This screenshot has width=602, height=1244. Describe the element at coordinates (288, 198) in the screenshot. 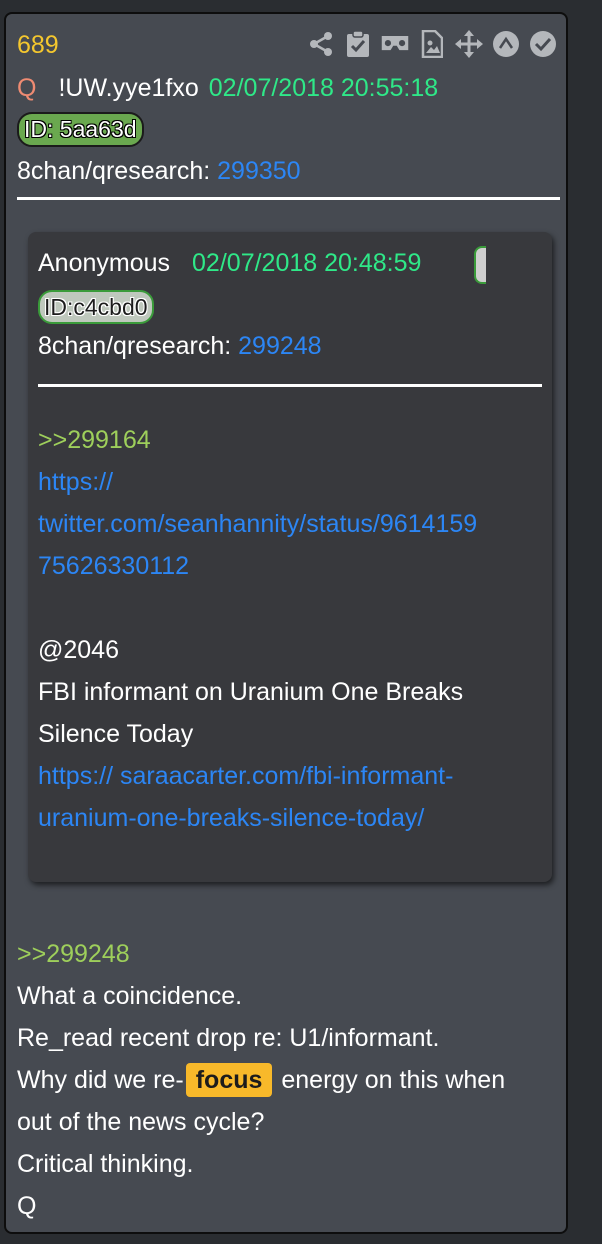

I see `header-divider` at that location.